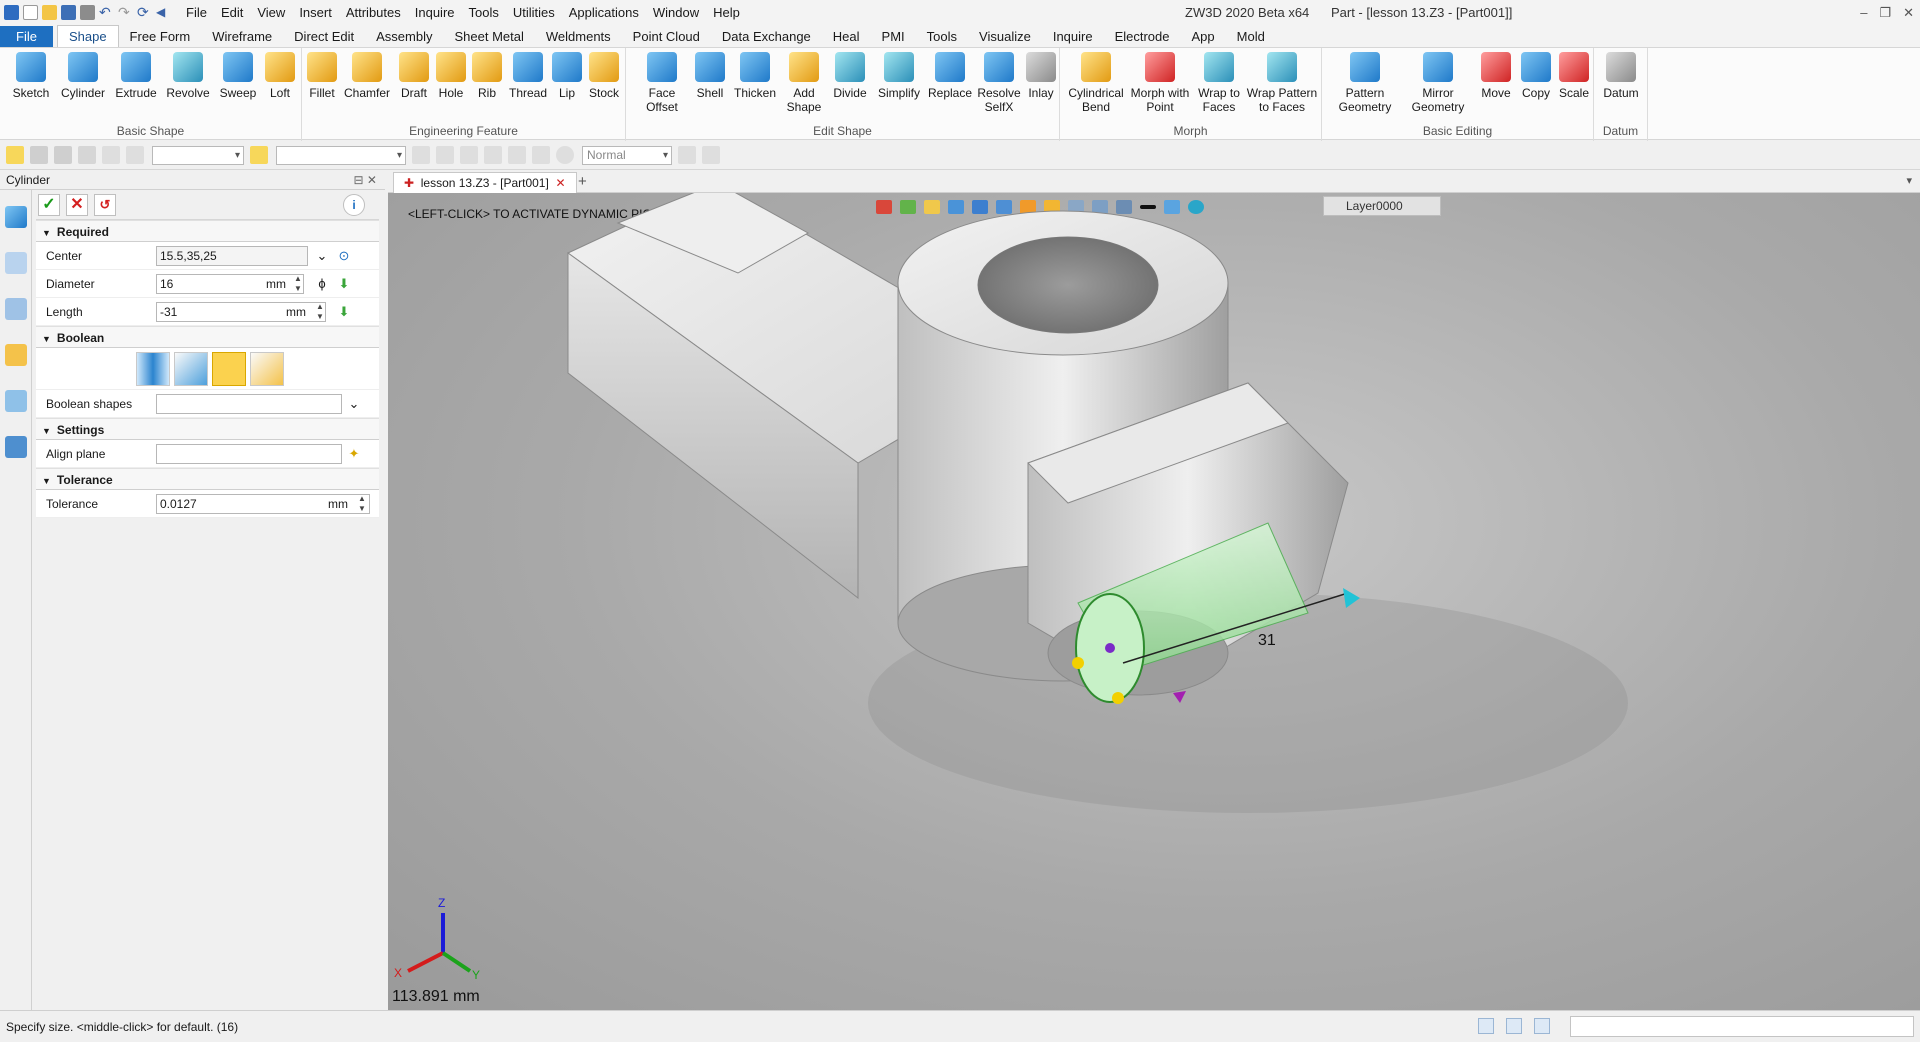 Image resolution: width=1920 pixels, height=1042 pixels. What do you see at coordinates (249, 404) in the screenshot?
I see `boolean-shapes-field` at bounding box center [249, 404].